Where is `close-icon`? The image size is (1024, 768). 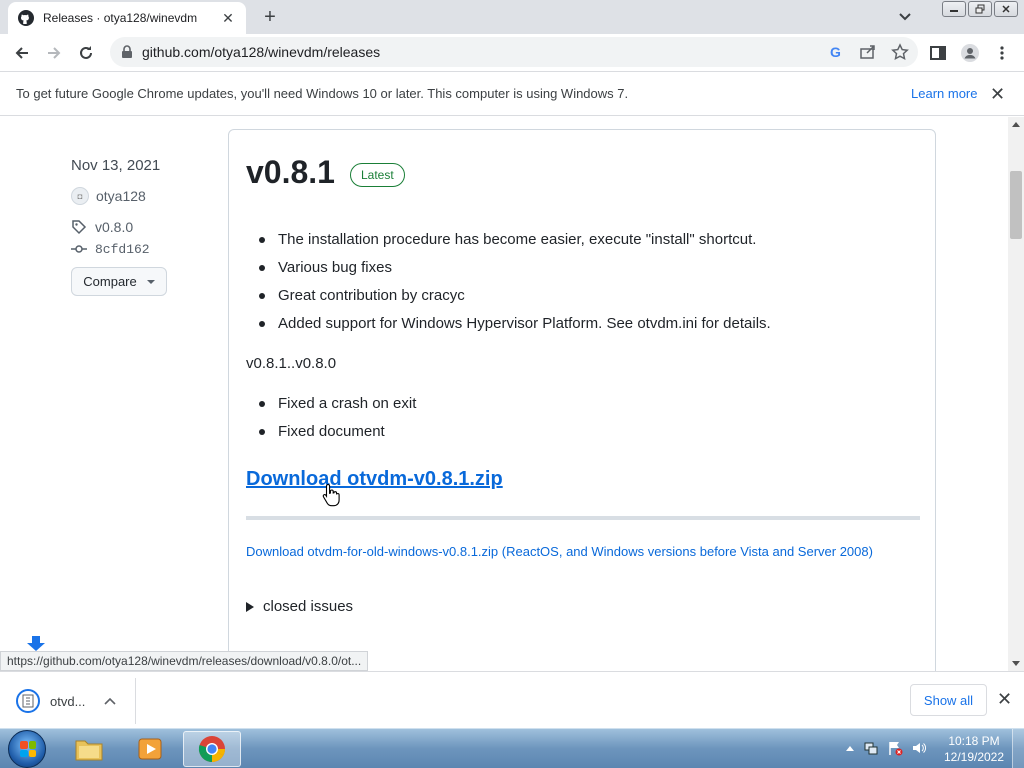
close-icon is located at coordinates (1006, 9).